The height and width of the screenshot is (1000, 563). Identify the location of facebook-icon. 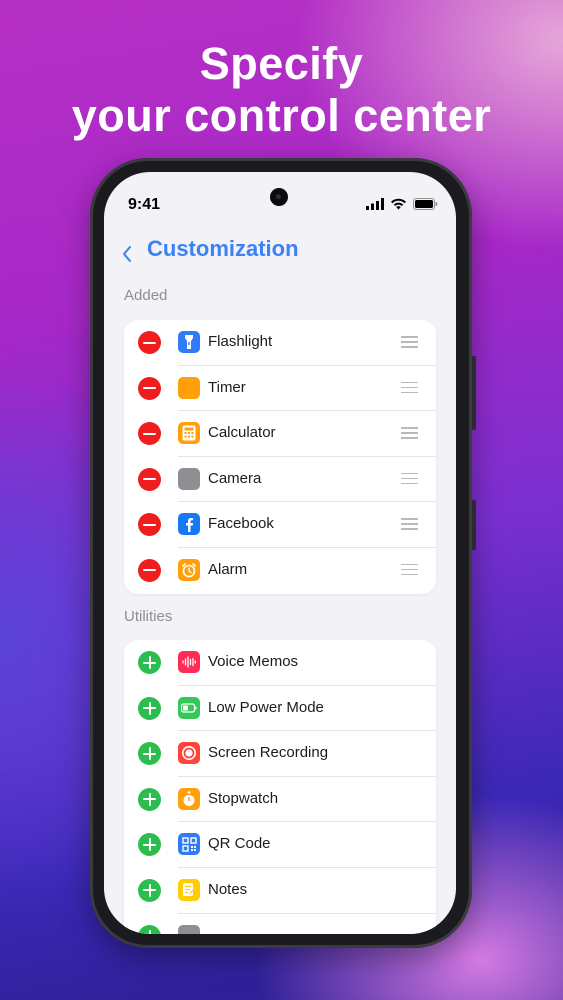
(189, 524).